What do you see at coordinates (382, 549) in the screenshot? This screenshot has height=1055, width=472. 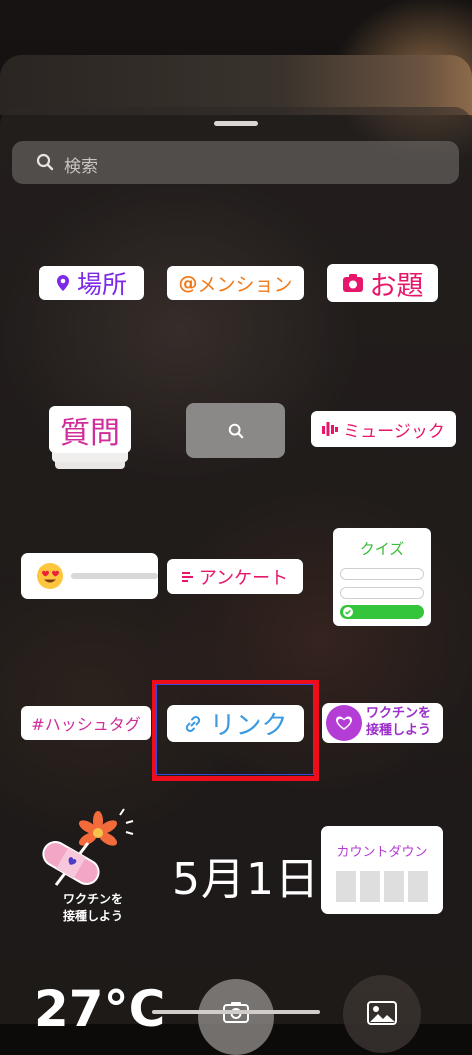 I see `quiz-title: クイズ` at bounding box center [382, 549].